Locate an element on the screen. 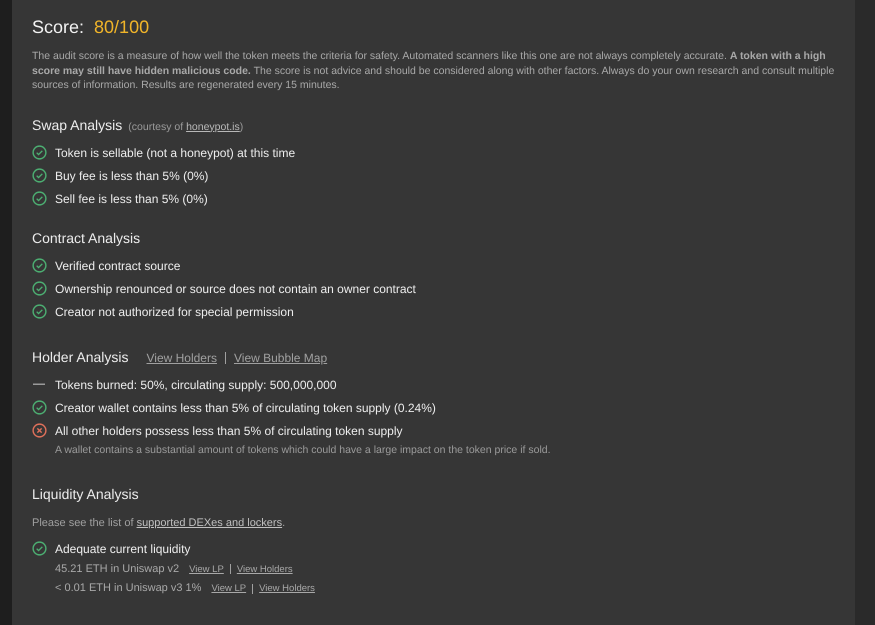  check-item: Tokens burned: 50%, circulating supply: 500,000,000 is located at coordinates (196, 385).